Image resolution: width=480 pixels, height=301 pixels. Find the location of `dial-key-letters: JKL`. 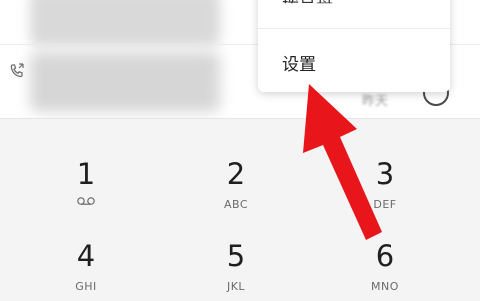

dial-key-letters: JKL is located at coordinates (236, 286).